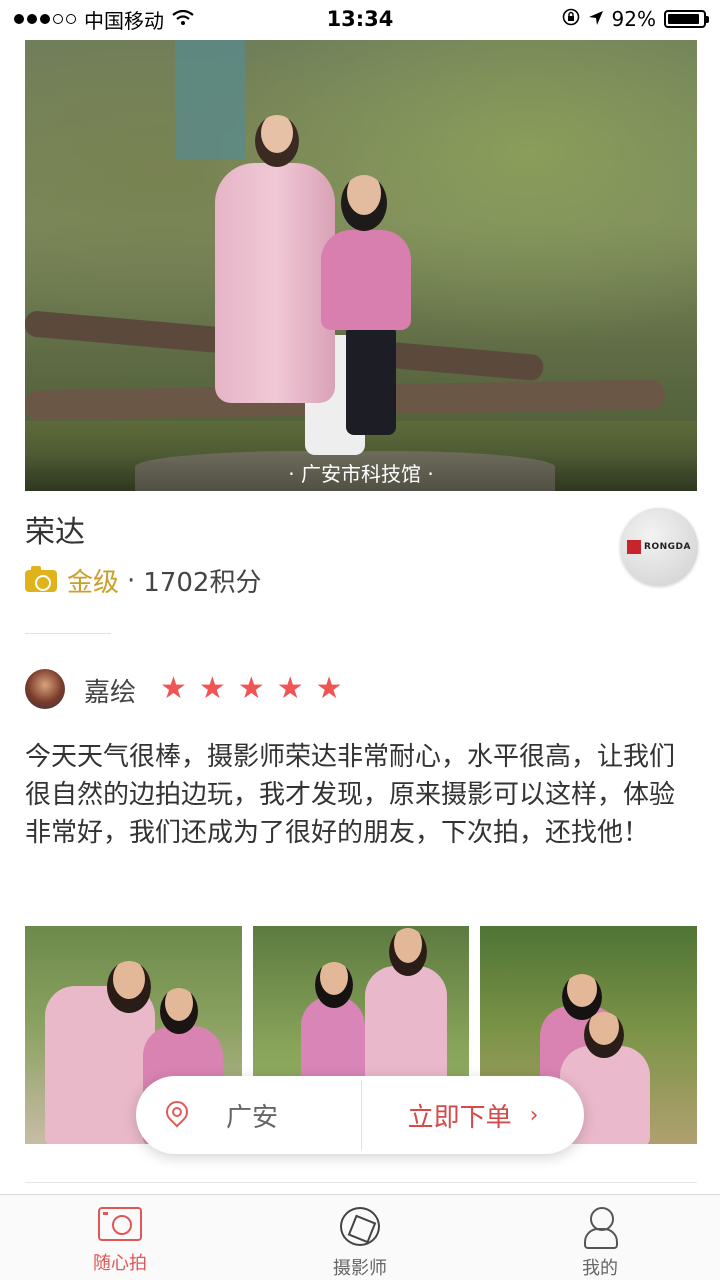  I want to click on user-icon, so click(600, 1228).